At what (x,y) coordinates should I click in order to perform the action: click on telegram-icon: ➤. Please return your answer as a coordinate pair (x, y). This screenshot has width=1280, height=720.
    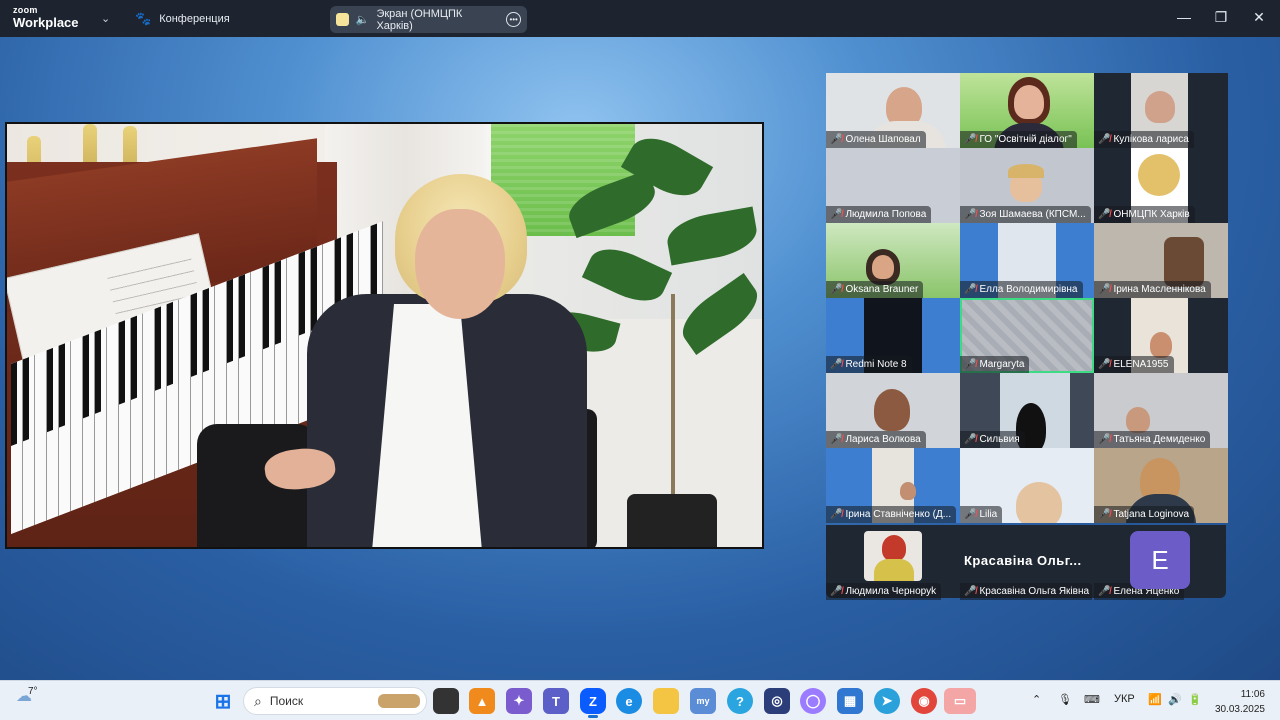
    Looking at the image, I should click on (887, 701).